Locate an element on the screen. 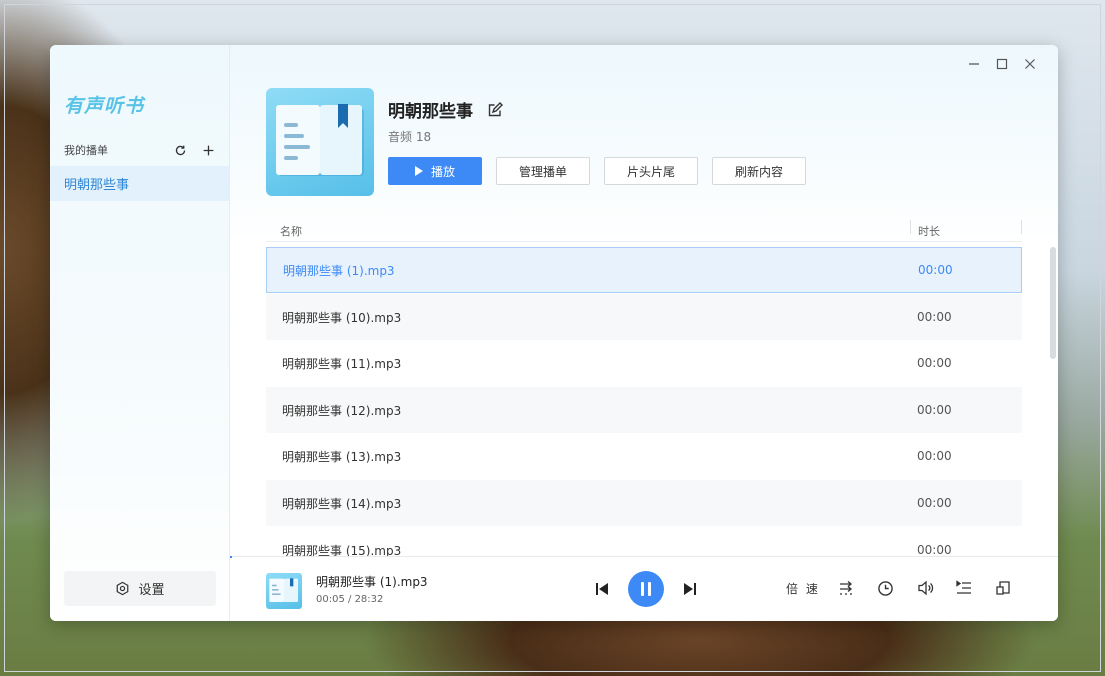 The width and height of the screenshot is (1105, 676). playback-speed-button: 倍 速 is located at coordinates (803, 588).